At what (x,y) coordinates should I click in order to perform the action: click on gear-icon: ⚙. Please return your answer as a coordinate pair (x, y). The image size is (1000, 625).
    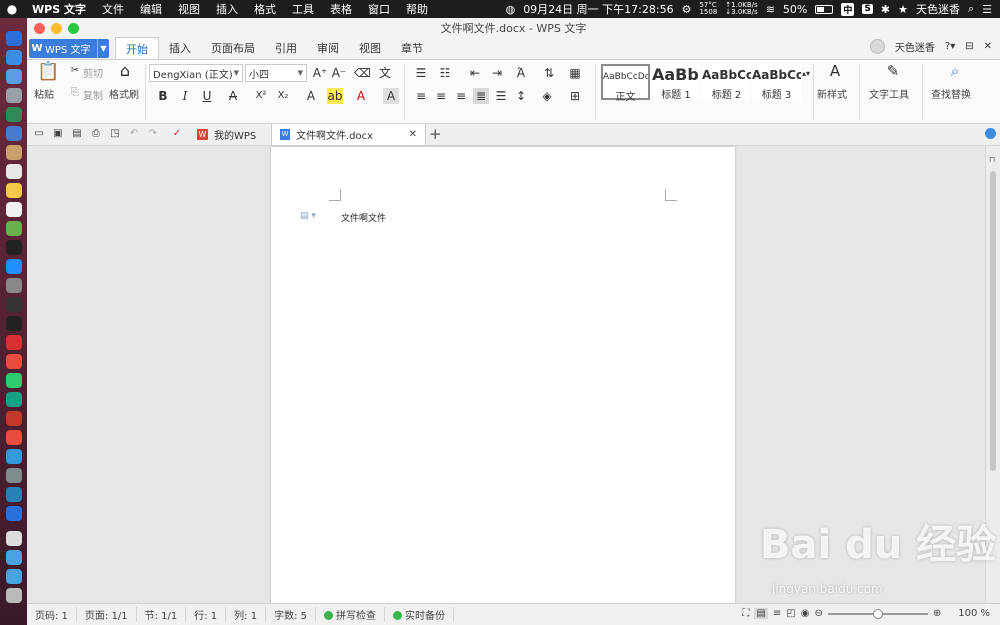
    Looking at the image, I should click on (687, 9).